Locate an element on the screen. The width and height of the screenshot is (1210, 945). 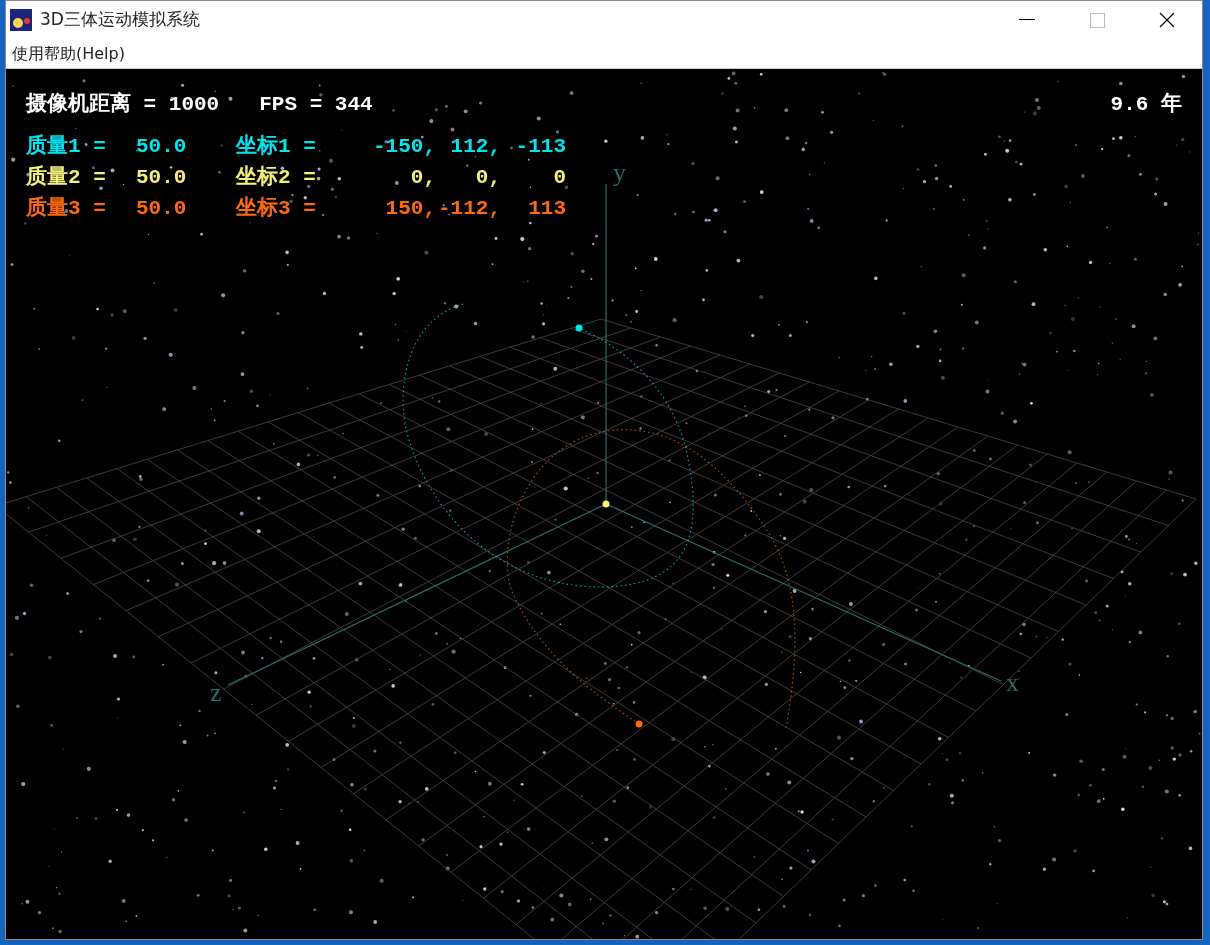
coordinate-label: 坐标3 = is located at coordinates (276, 208).